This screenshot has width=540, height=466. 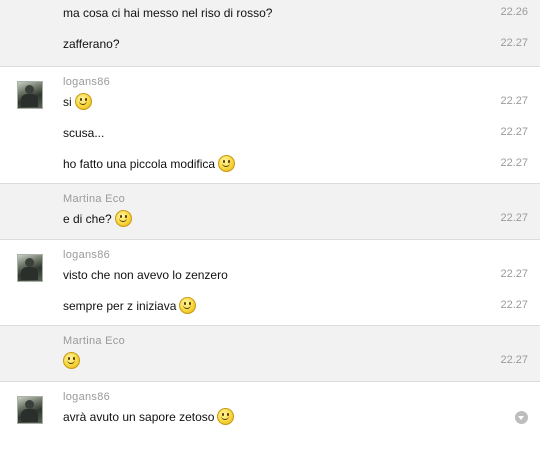 I want to click on message-timestamp: 22.26, so click(x=514, y=12).